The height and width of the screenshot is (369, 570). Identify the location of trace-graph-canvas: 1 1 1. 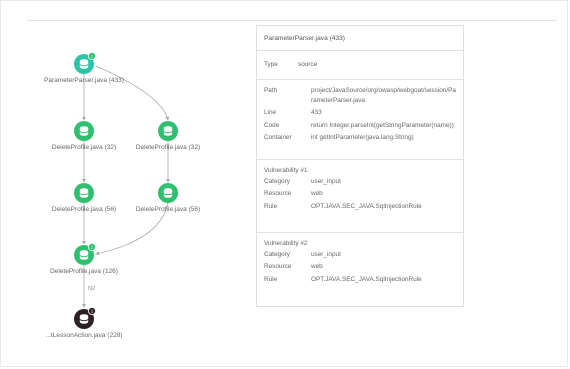
(126, 190).